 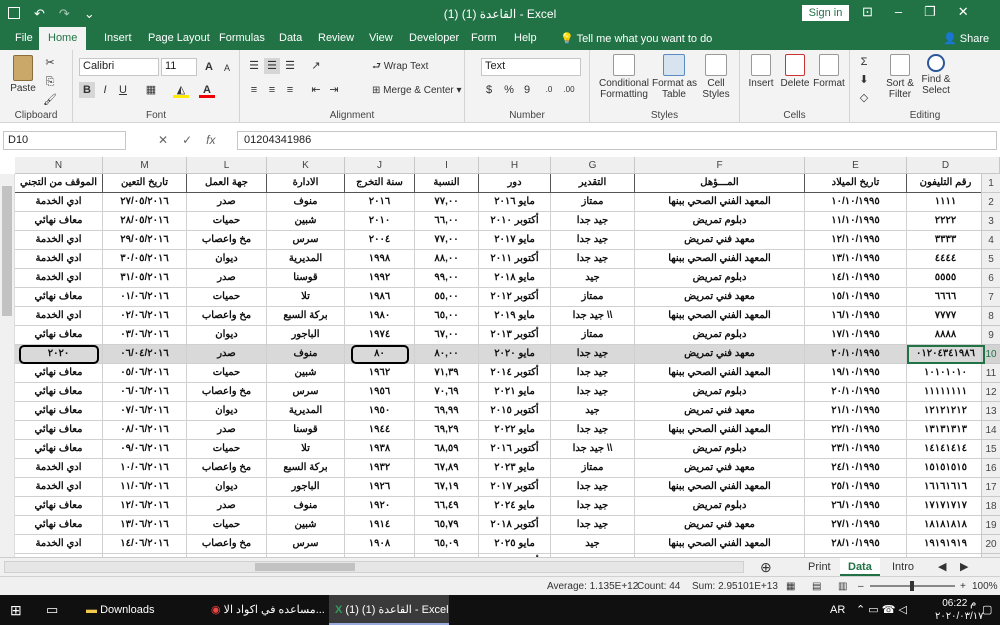 What do you see at coordinates (856, 487) in the screenshot?
I see `cell-E17: ٢٥/١٠/١٩٩٥` at bounding box center [856, 487].